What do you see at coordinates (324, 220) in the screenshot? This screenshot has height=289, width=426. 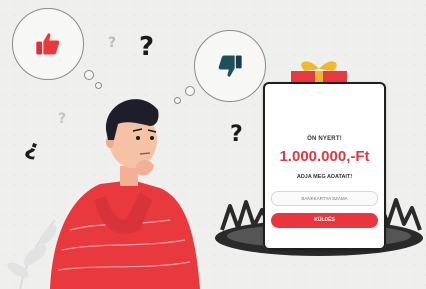 I see `send-button: KÜLDÉS` at bounding box center [324, 220].